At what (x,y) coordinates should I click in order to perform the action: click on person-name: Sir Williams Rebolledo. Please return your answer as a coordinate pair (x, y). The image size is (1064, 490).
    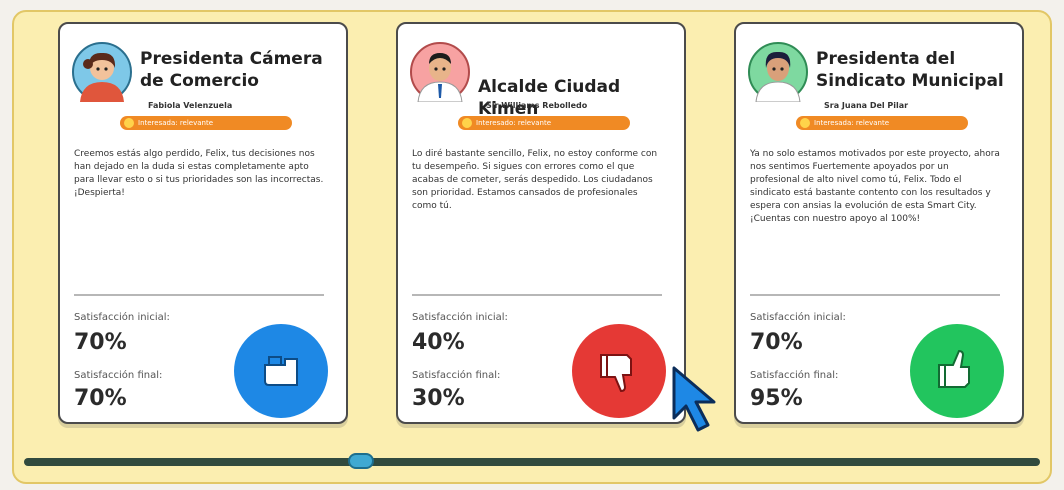
    Looking at the image, I should click on (537, 105).